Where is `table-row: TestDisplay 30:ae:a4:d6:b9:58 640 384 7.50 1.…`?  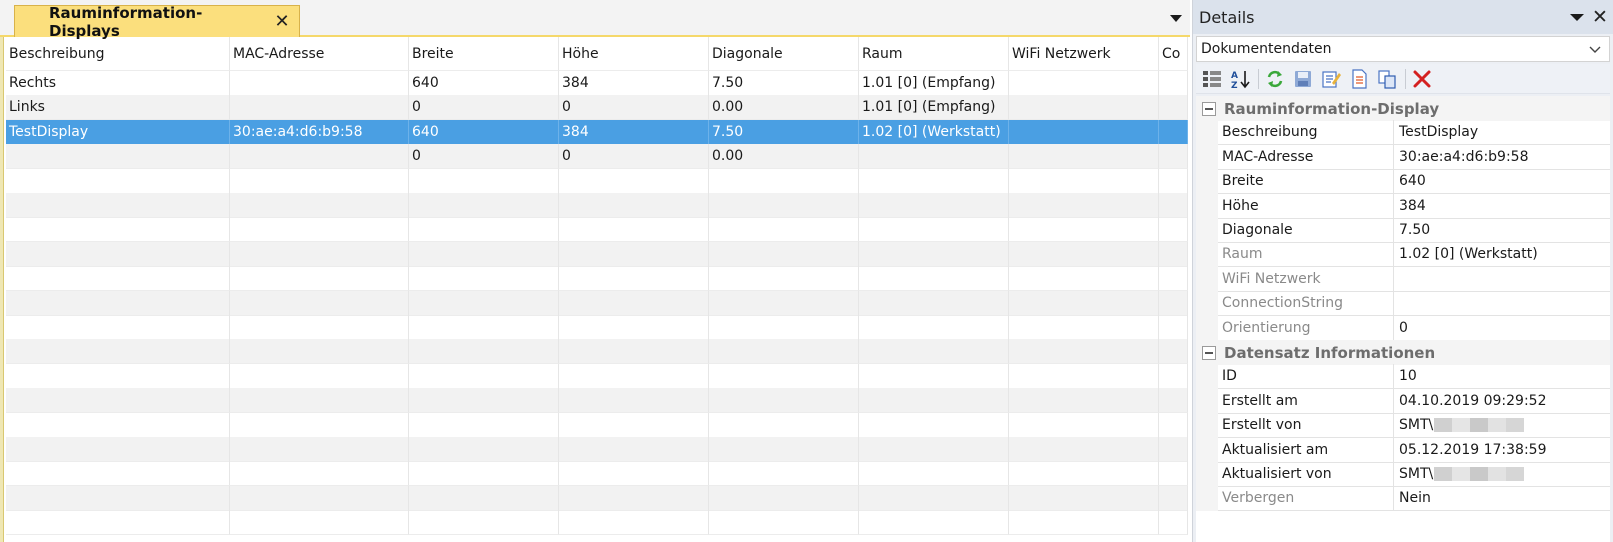 table-row: TestDisplay 30:ae:a4:d6:b9:58 640 384 7.50 1.… is located at coordinates (597, 132).